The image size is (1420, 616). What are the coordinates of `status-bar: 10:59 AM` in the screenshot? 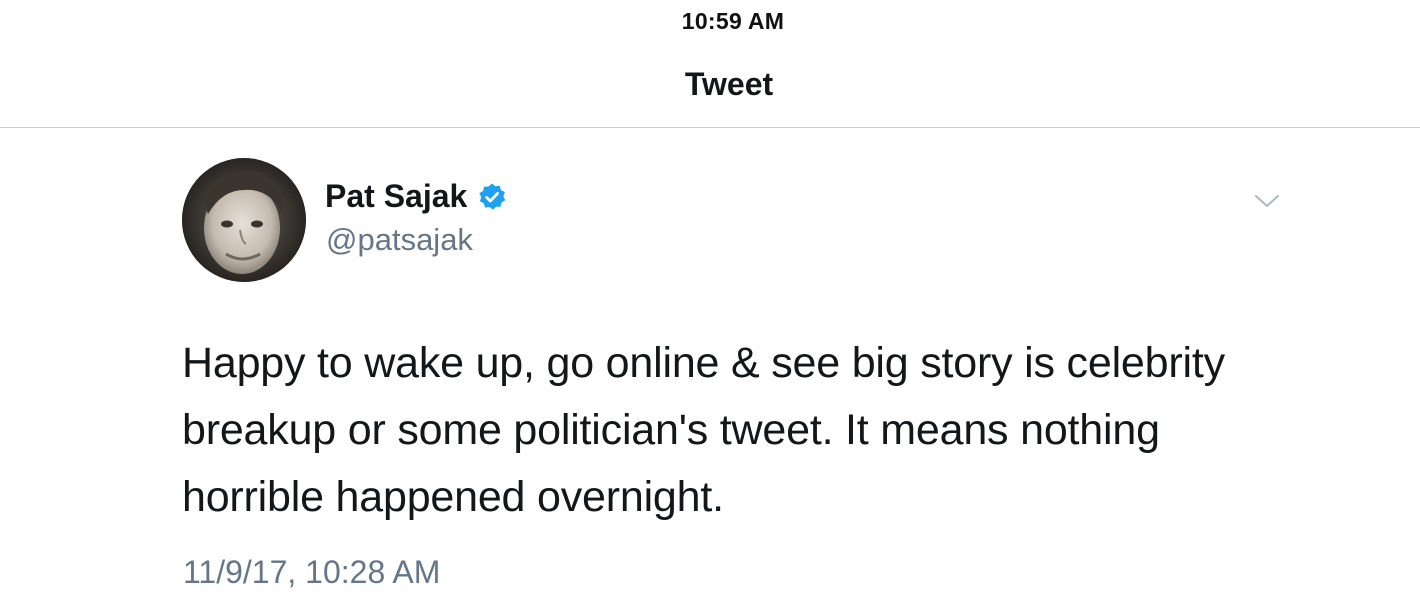 It's located at (710, 22).